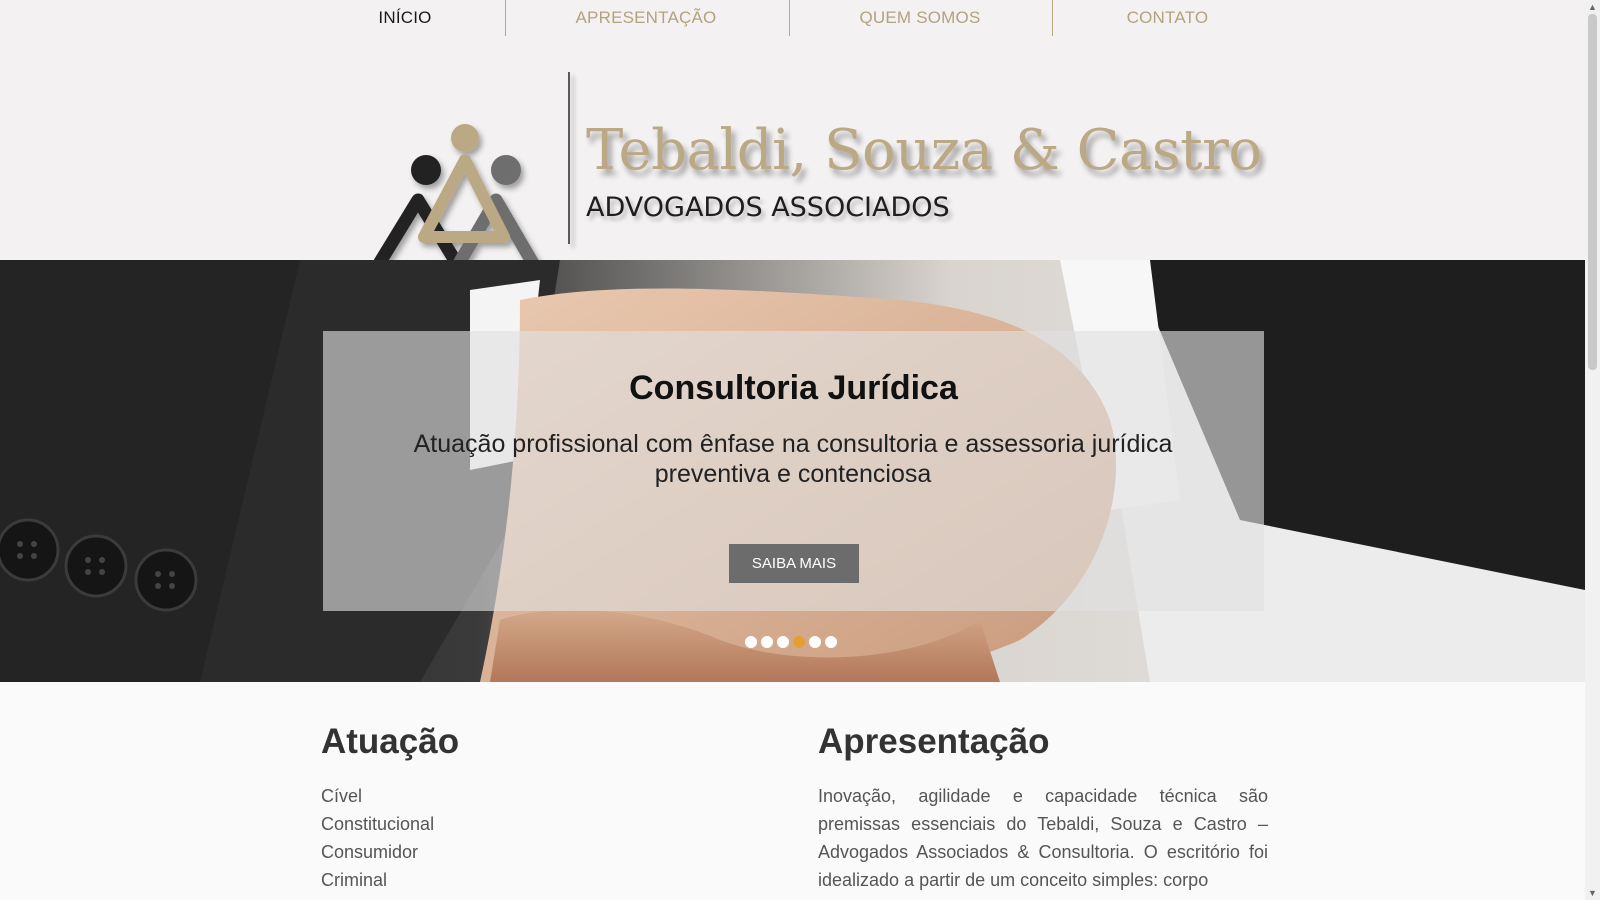 Image resolution: width=1600 pixels, height=900 pixels. Describe the element at coordinates (768, 207) in the screenshot. I see `firm-subtitle: ADVOGADOS ASSOCIADOS` at that location.